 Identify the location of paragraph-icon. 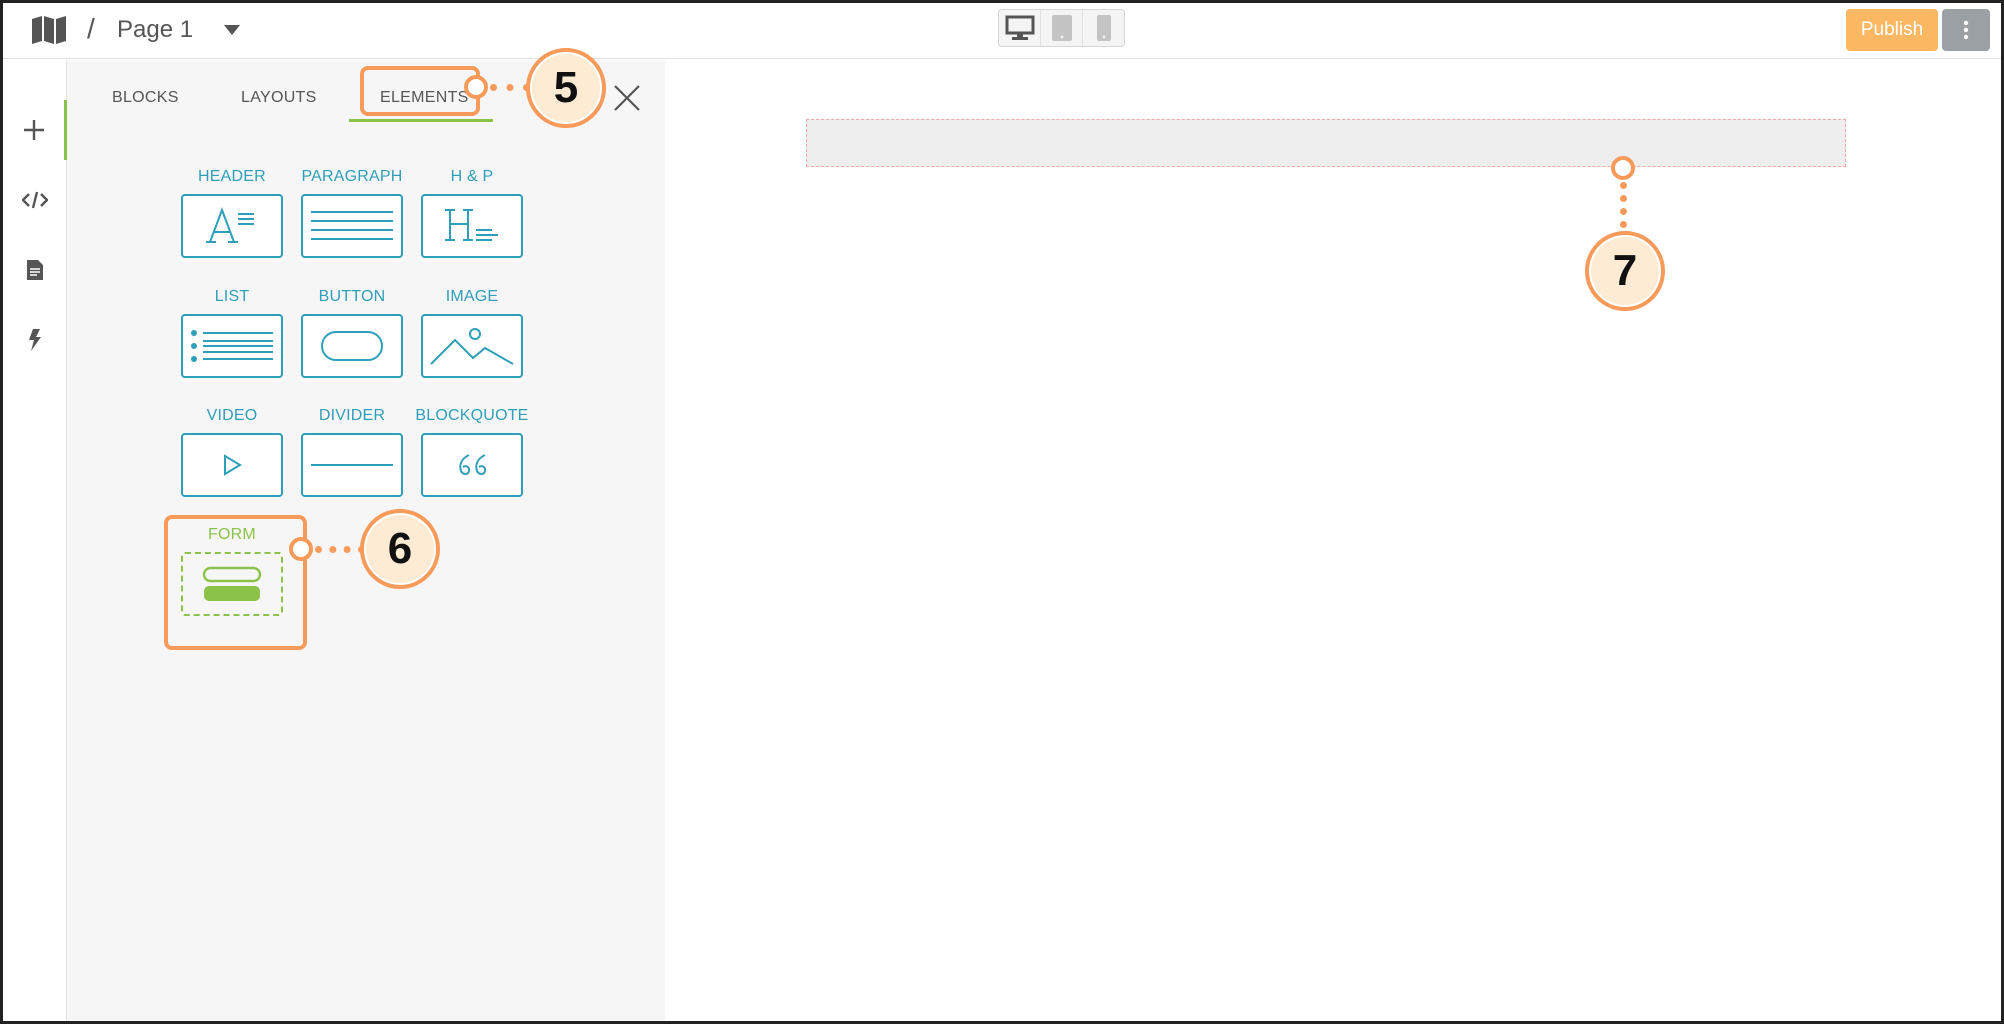
(352, 225).